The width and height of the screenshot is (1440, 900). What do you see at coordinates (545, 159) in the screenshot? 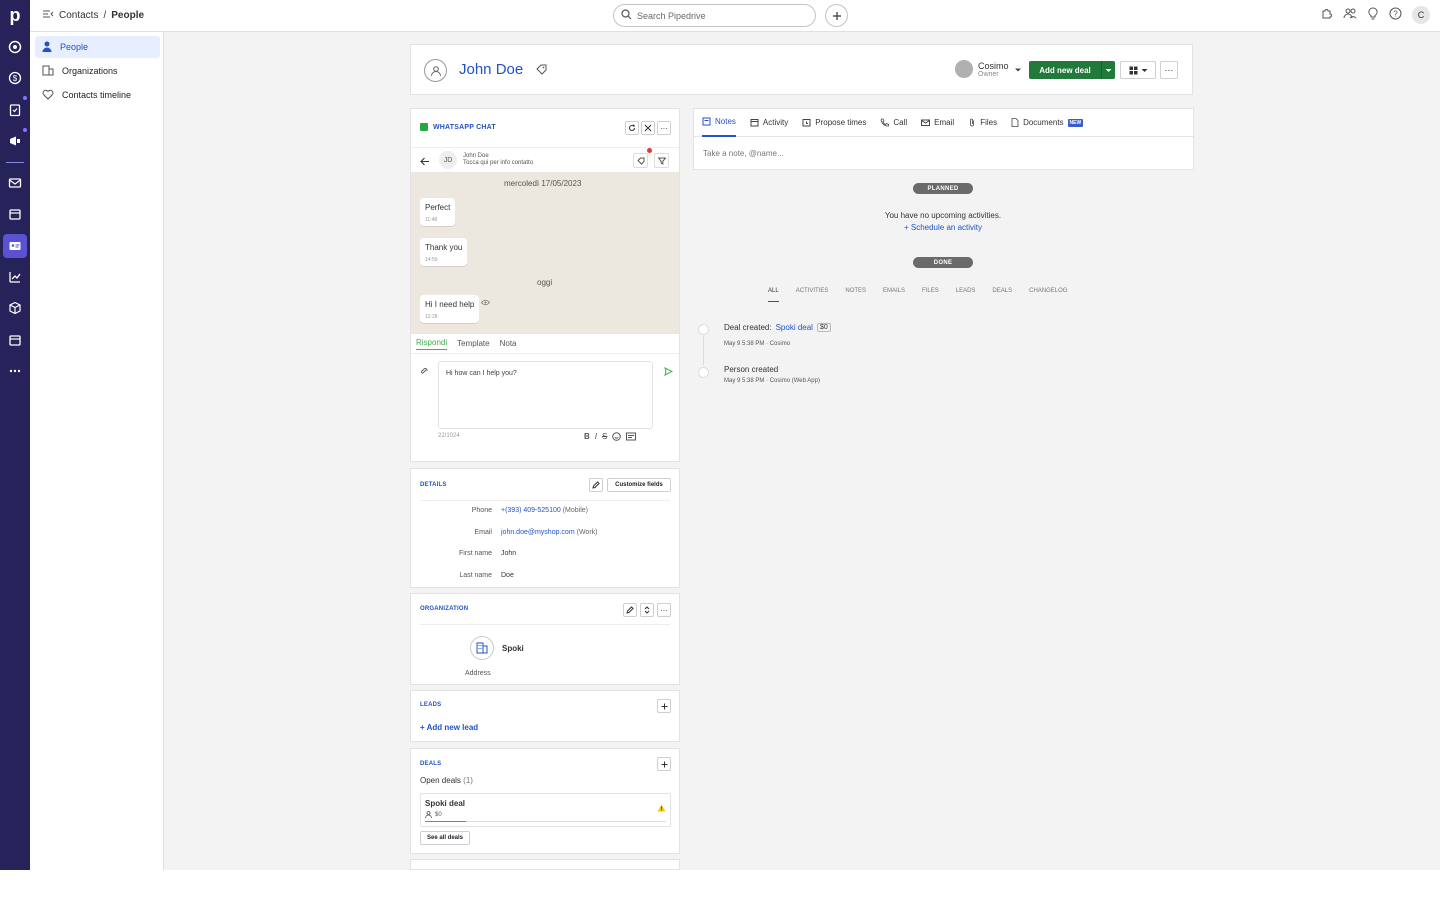
I see `whatsapp-contact-bar: JD John Doe Tocca qui per info contatto` at bounding box center [545, 159].